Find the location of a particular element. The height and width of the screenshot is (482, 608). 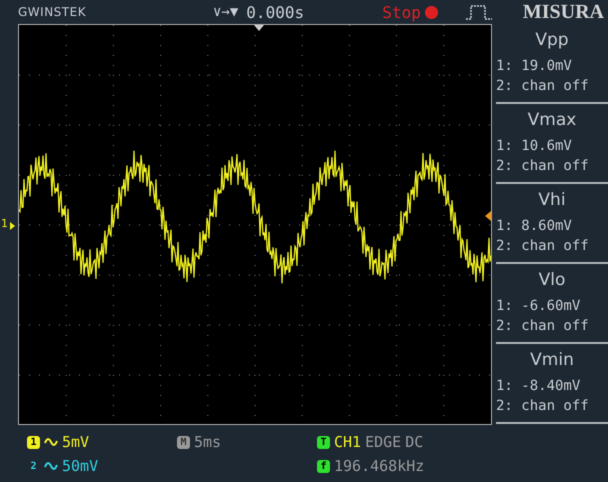

channel-pointer-icon is located at coordinates (12, 226).